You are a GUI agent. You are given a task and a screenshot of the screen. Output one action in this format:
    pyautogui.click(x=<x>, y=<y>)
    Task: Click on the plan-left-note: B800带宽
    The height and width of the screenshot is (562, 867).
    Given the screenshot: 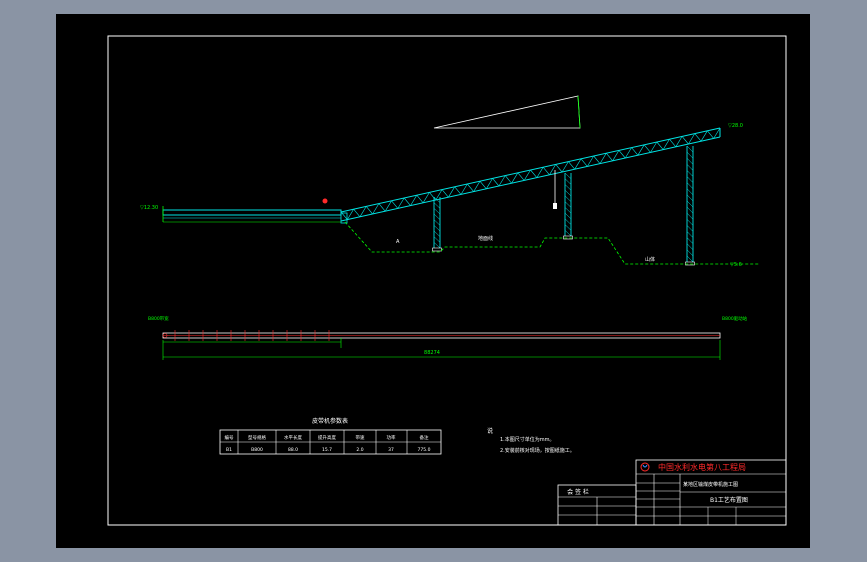 What is the action you would take?
    pyautogui.click(x=158, y=318)
    